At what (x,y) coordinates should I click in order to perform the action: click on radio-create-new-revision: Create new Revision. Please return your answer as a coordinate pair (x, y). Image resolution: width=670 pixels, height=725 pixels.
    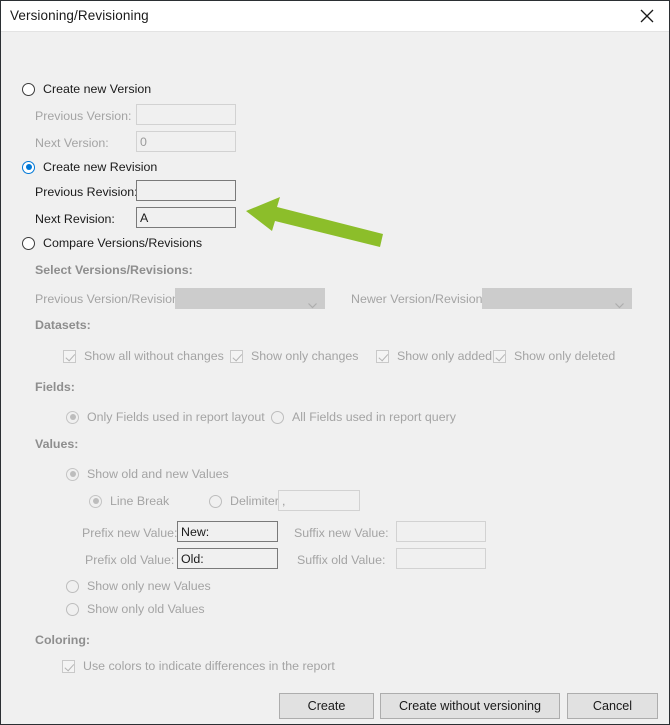
    Looking at the image, I should click on (85, 167).